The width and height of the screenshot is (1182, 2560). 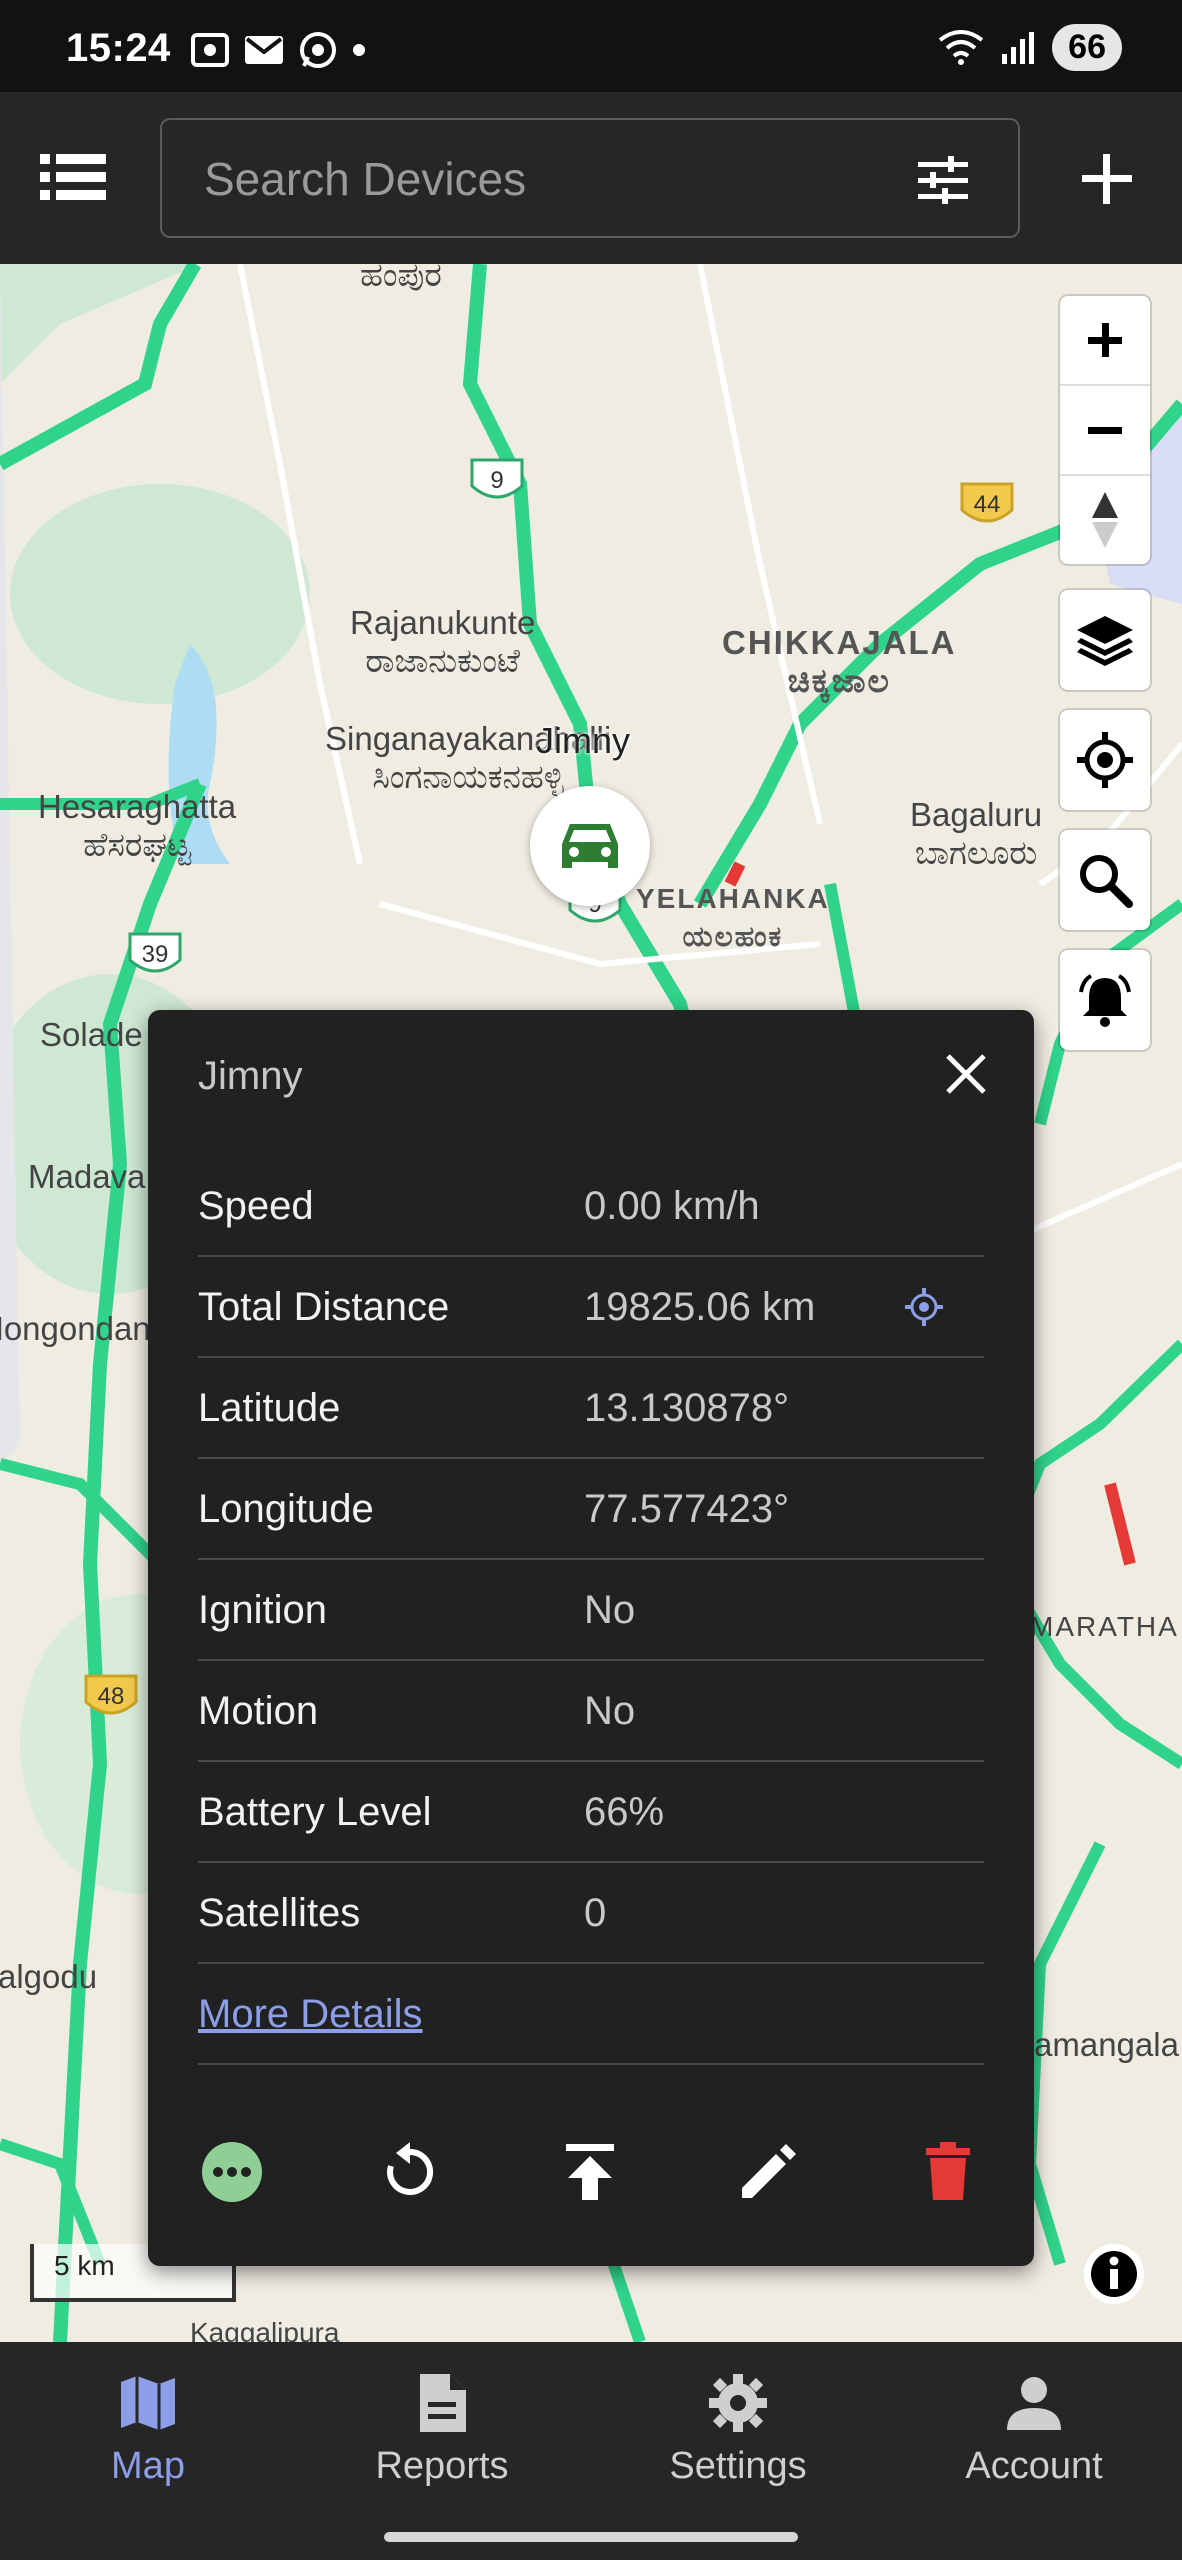 I want to click on bagaluru-kn: ಬಾಗಲೂರು, so click(x=976, y=852).